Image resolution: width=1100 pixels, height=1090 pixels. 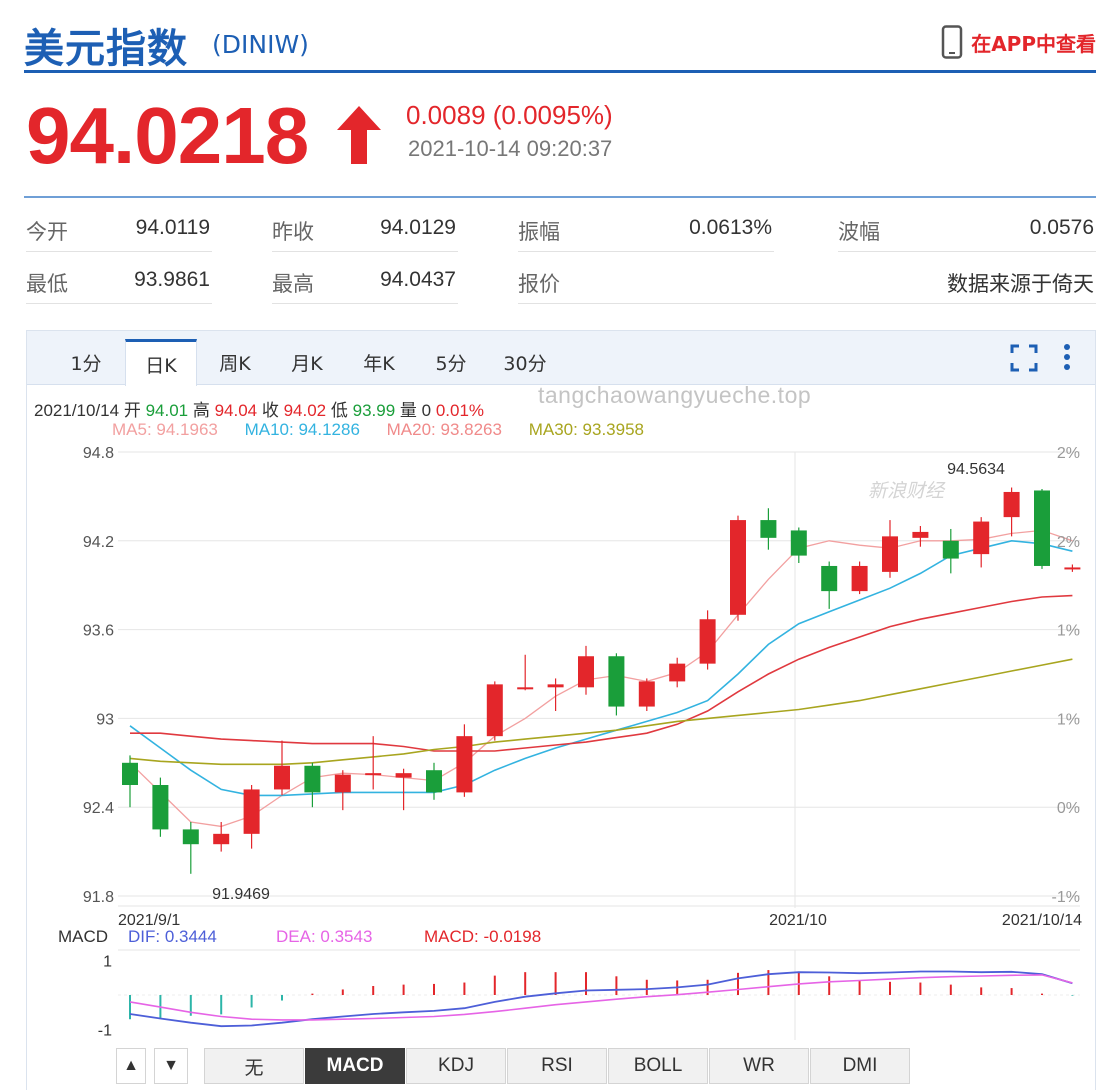 What do you see at coordinates (456, 1066) in the screenshot?
I see `indicator-kdj: KDJ` at bounding box center [456, 1066].